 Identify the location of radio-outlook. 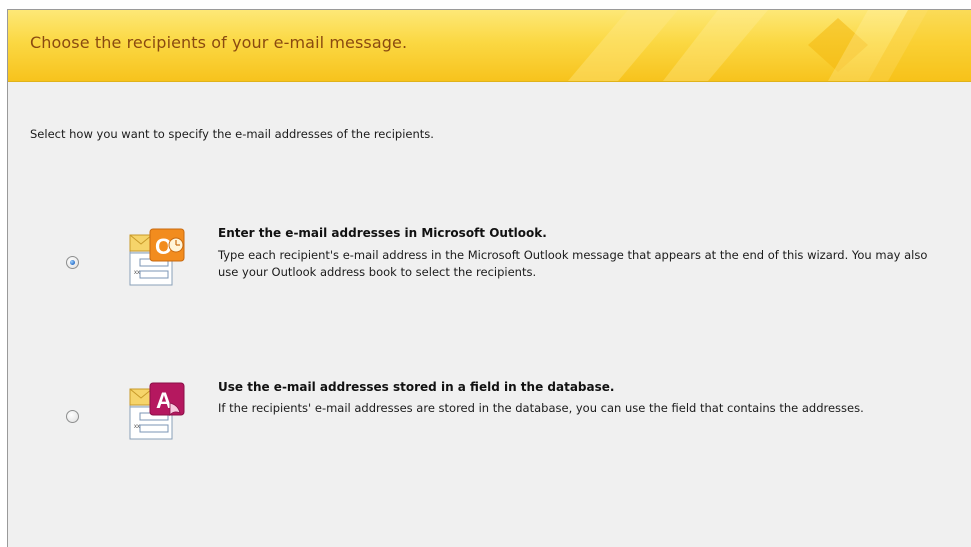
(72, 262).